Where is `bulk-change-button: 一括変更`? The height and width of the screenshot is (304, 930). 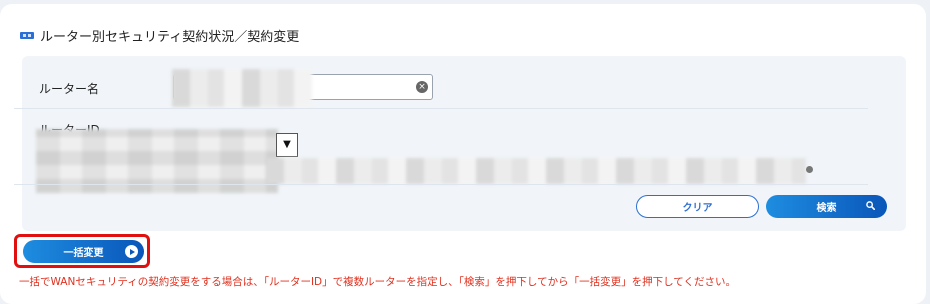 bulk-change-button: 一括変更 is located at coordinates (83, 251).